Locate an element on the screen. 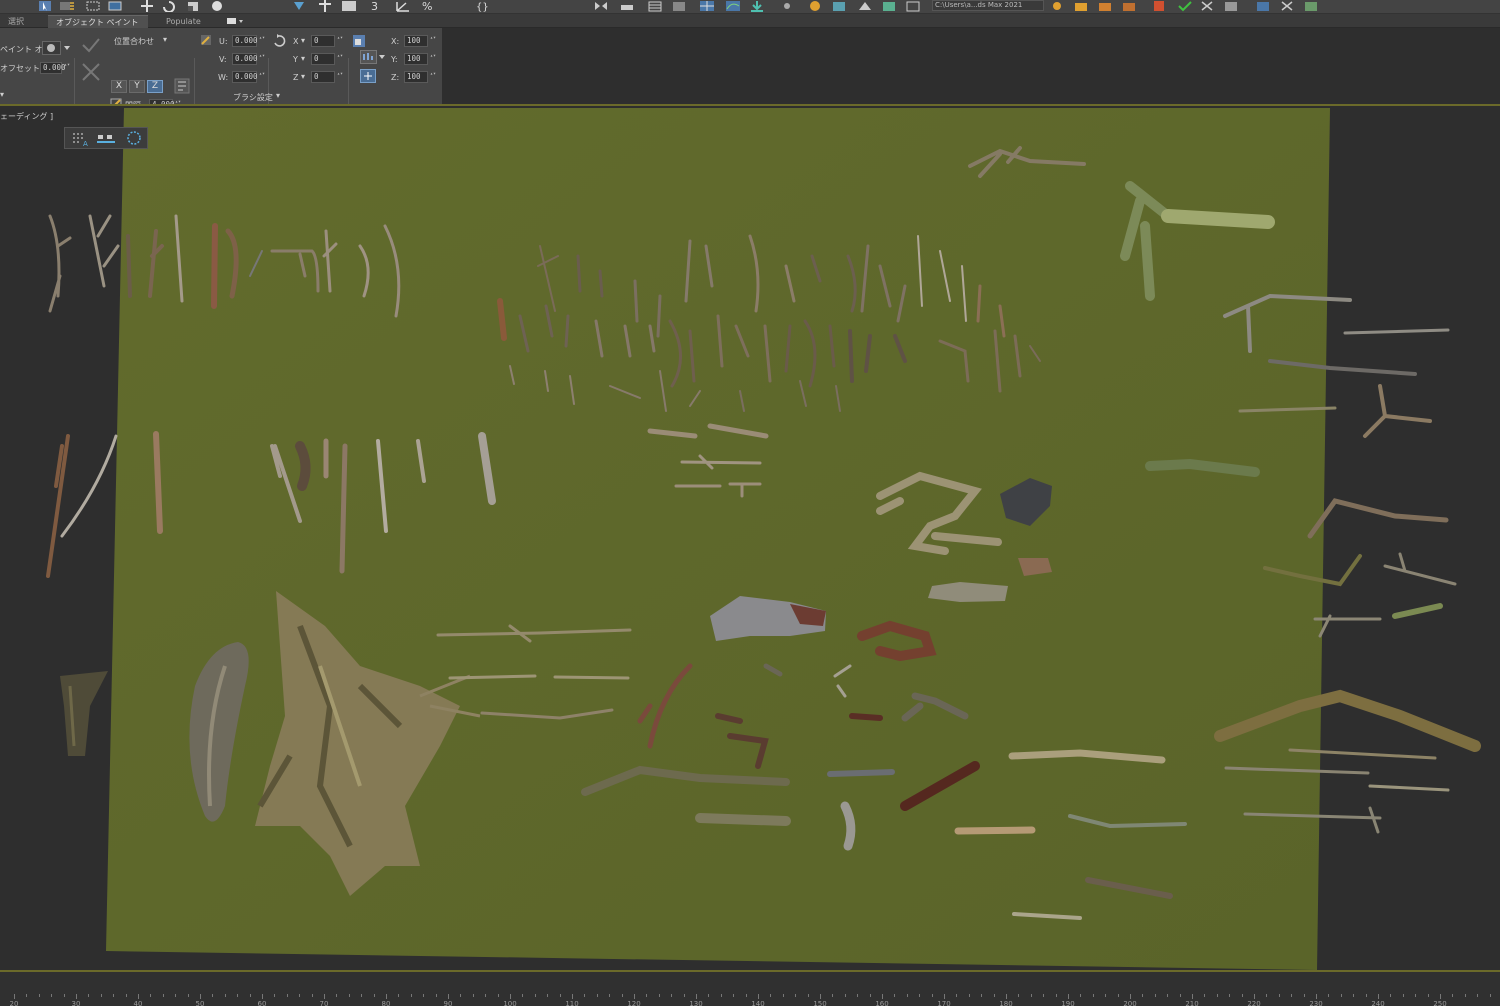 The height and width of the screenshot is (1006, 1500). rot-y-label: Y is located at coordinates (295, 59).